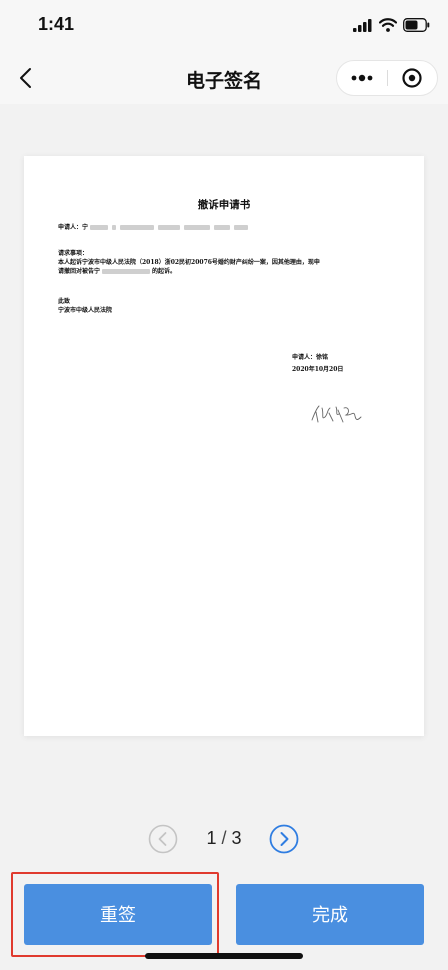 This screenshot has width=448, height=970. What do you see at coordinates (73, 227) in the screenshot?
I see `applicant-label: 申请人：宁` at bounding box center [73, 227].